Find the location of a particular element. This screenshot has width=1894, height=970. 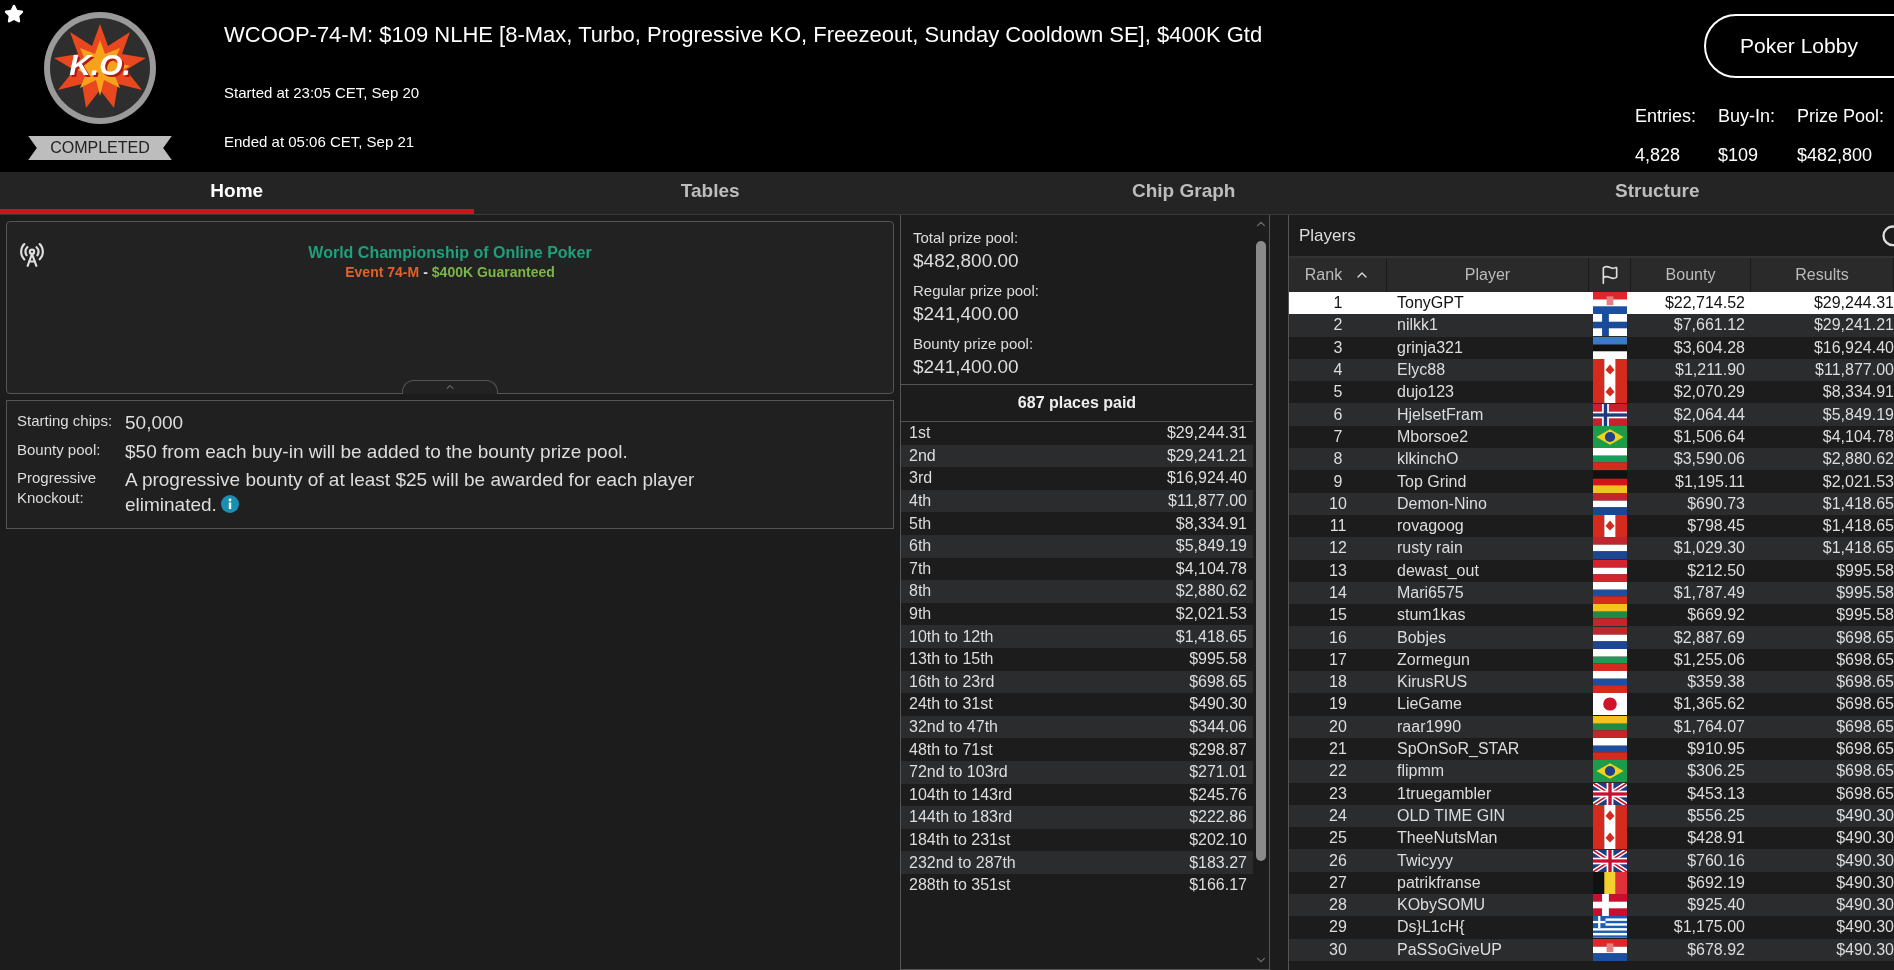

column-header: Results is located at coordinates (1822, 275).